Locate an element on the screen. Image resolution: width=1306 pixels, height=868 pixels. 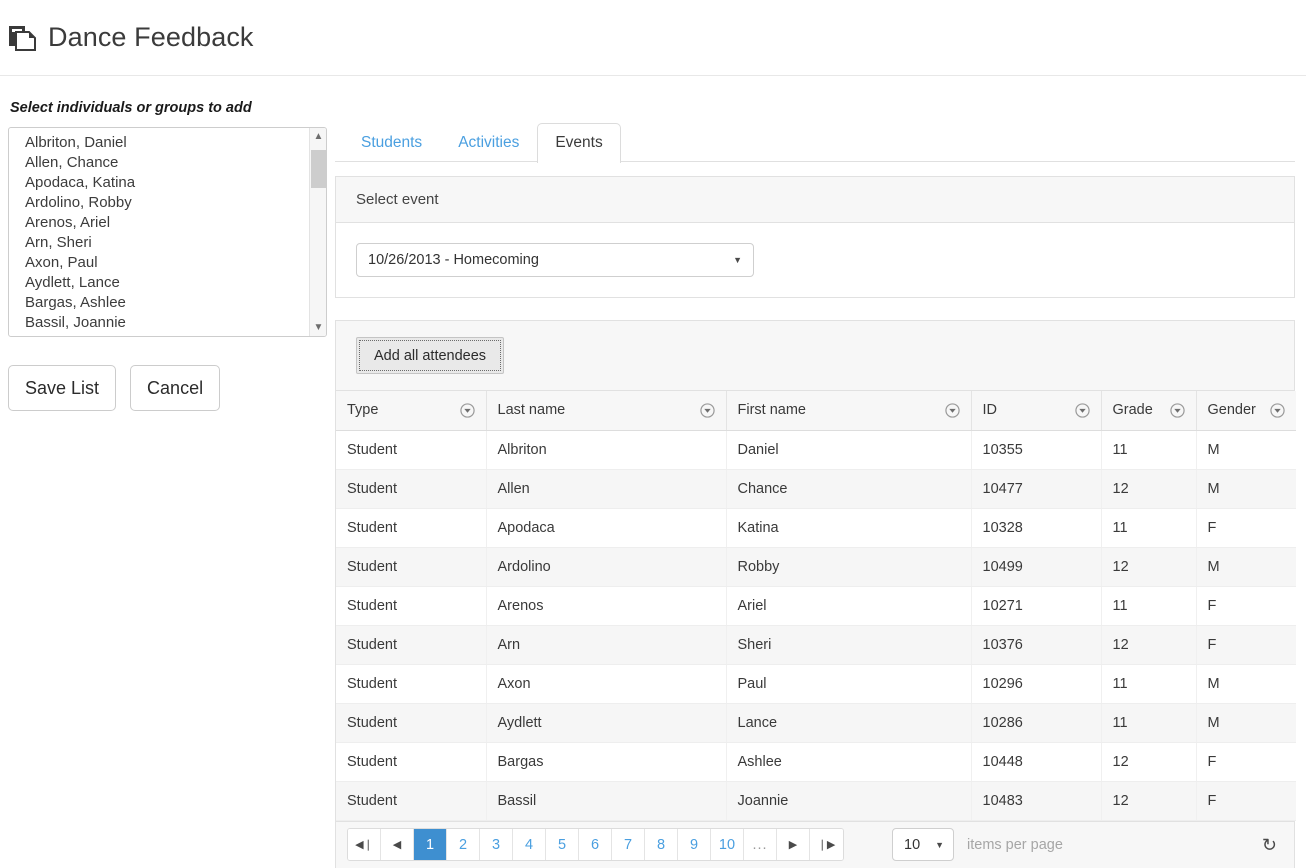
page-button-1: 1 is located at coordinates (430, 844).